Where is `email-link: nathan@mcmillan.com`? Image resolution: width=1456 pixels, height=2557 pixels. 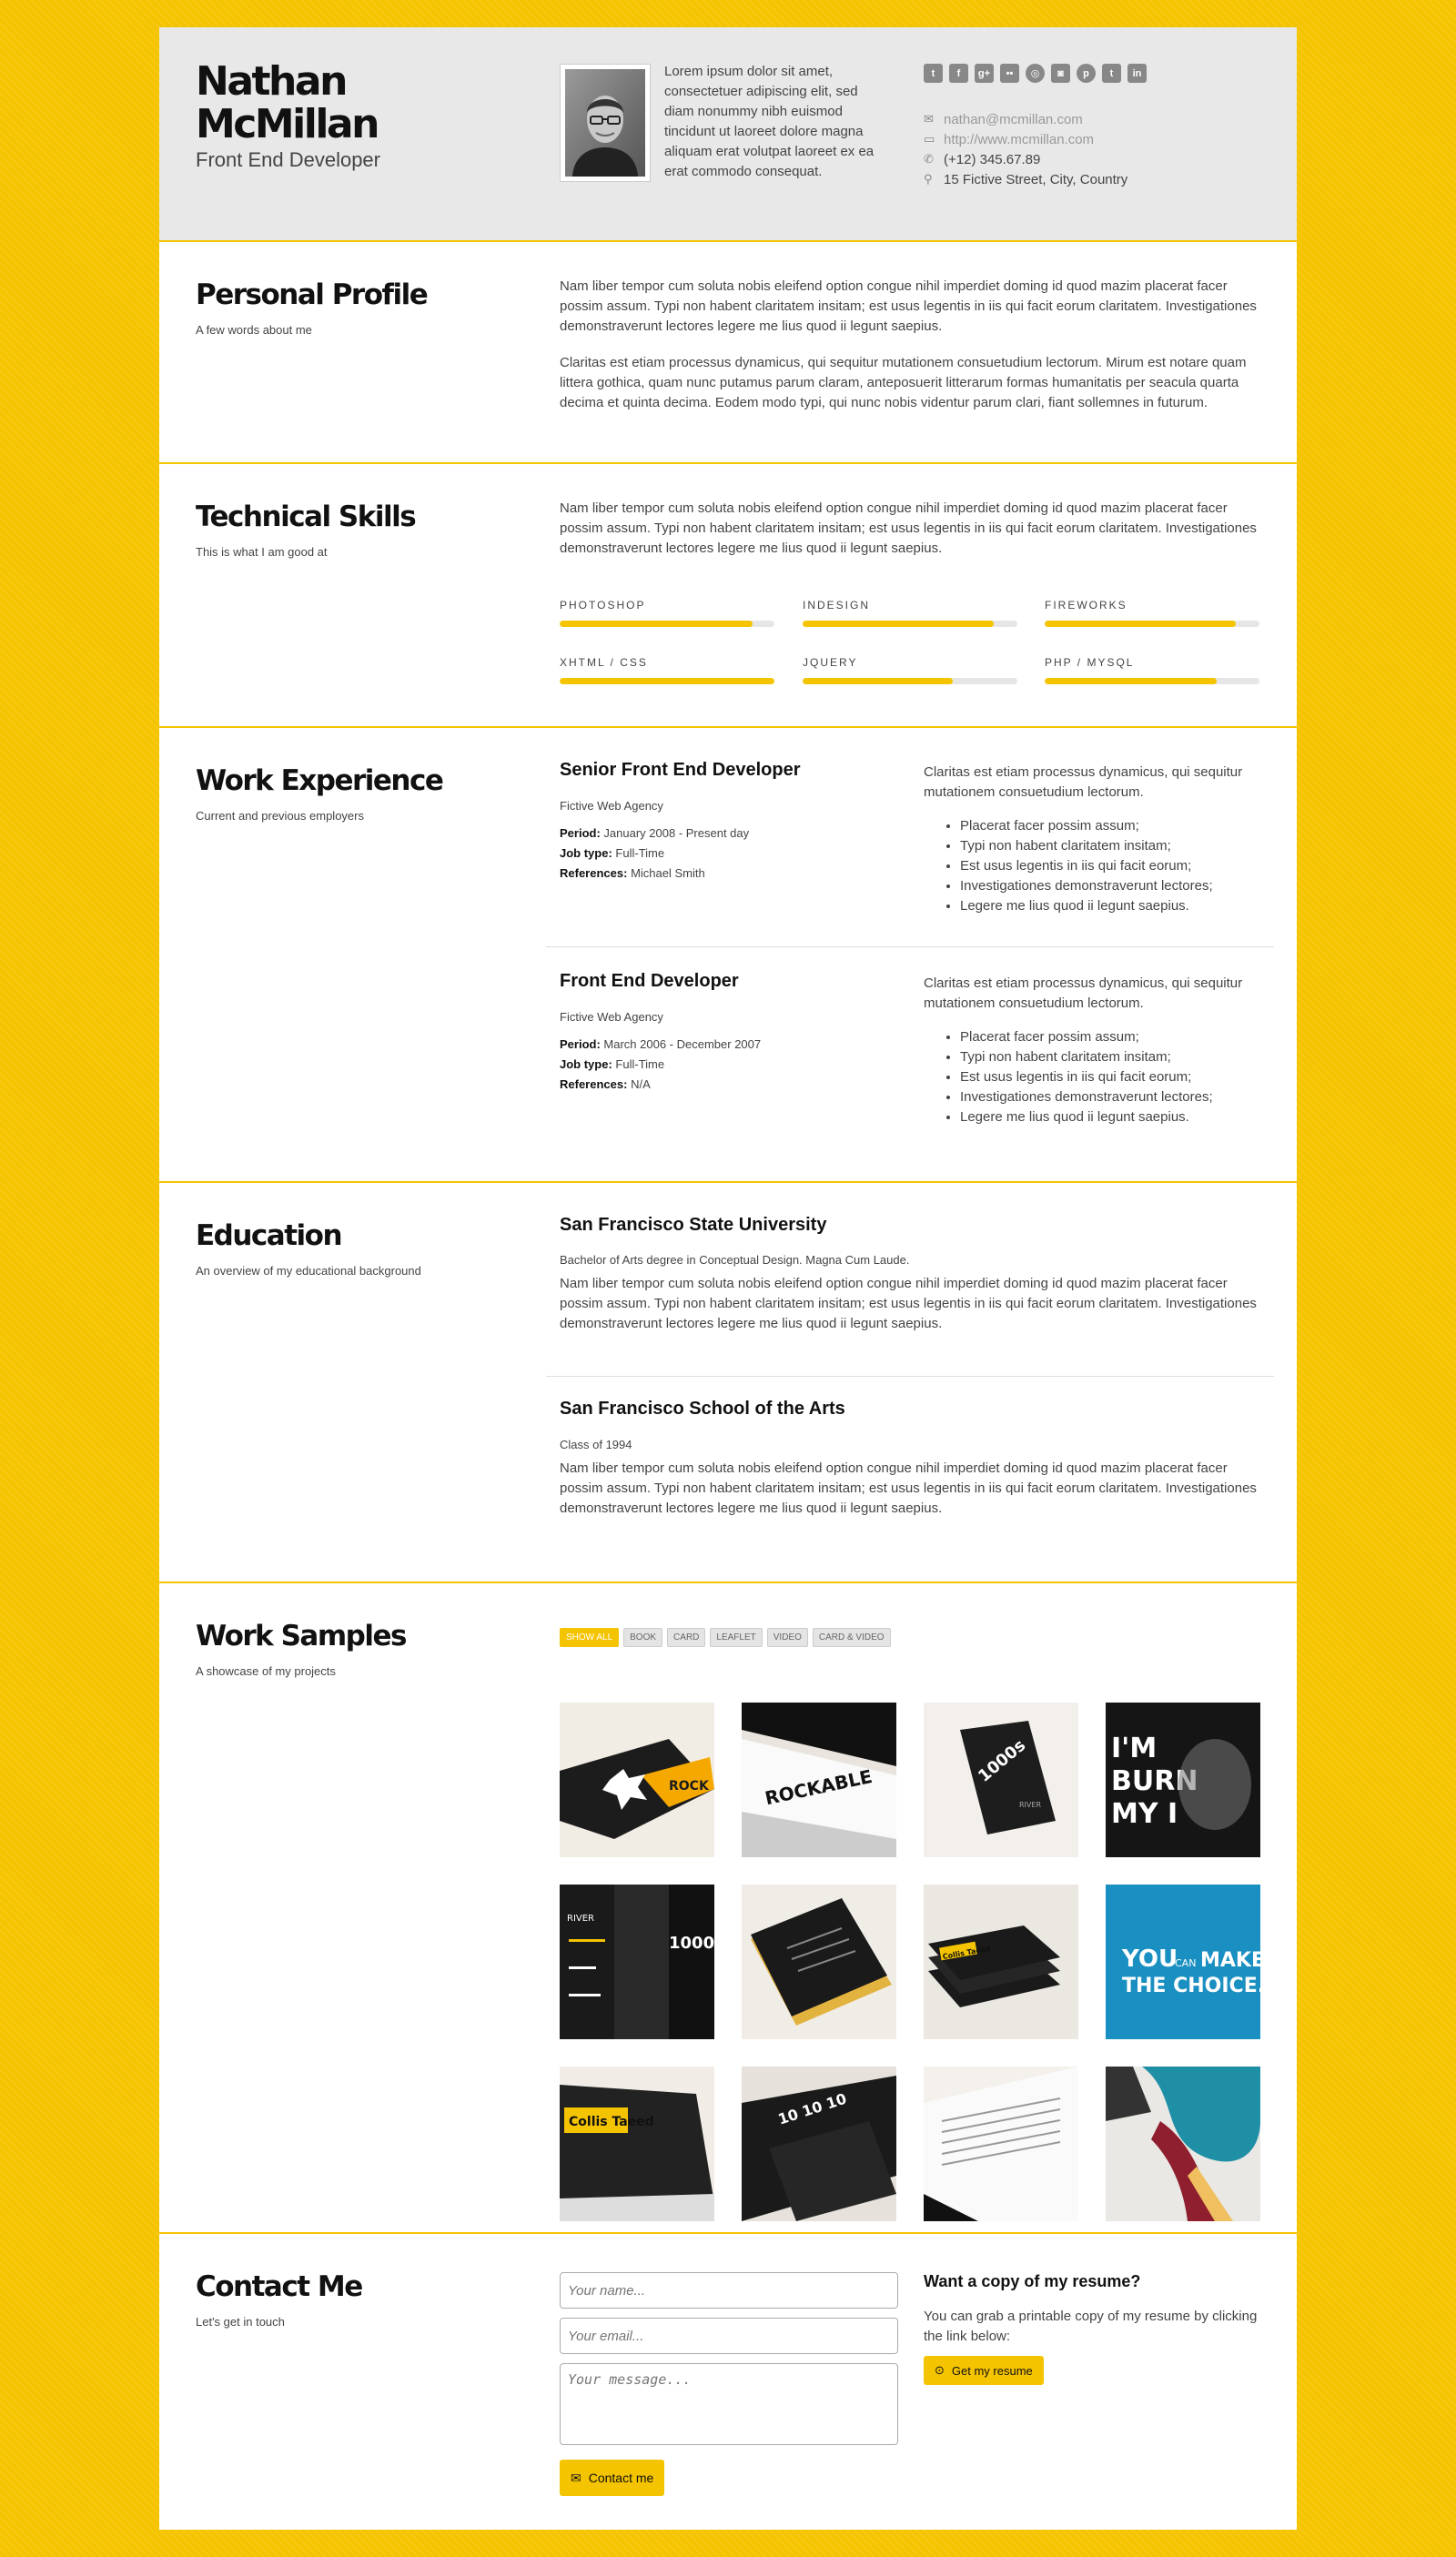 email-link: nathan@mcmillan.com is located at coordinates (1014, 119).